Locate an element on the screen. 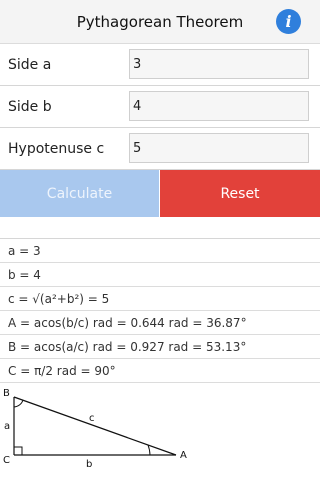 This screenshot has width=320, height=483. vertex-c-label: C is located at coordinates (6, 460).